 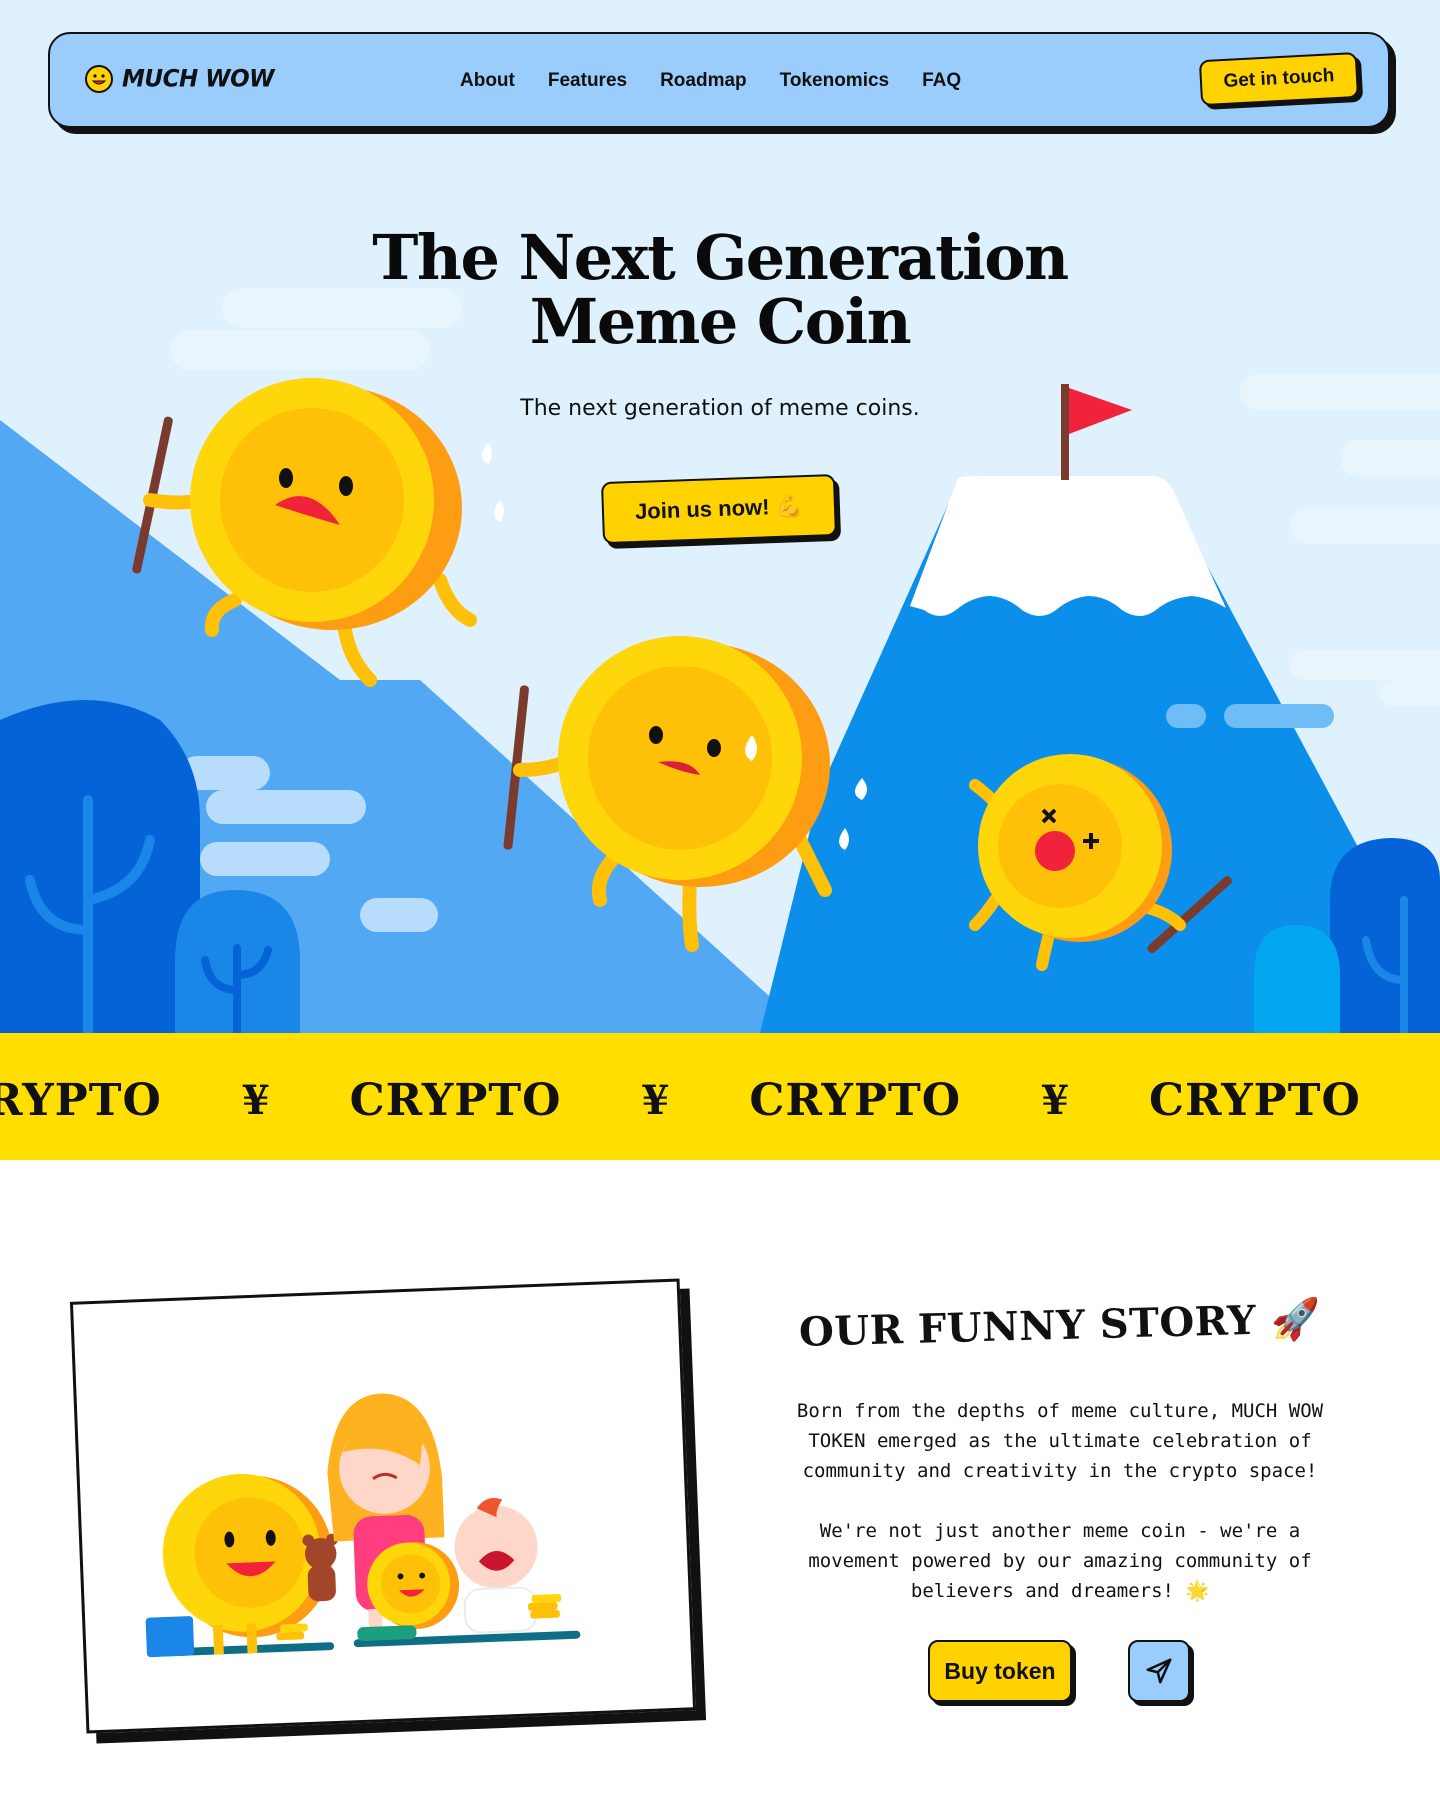 I want to click on story-illustration-card, so click(x=383, y=1506).